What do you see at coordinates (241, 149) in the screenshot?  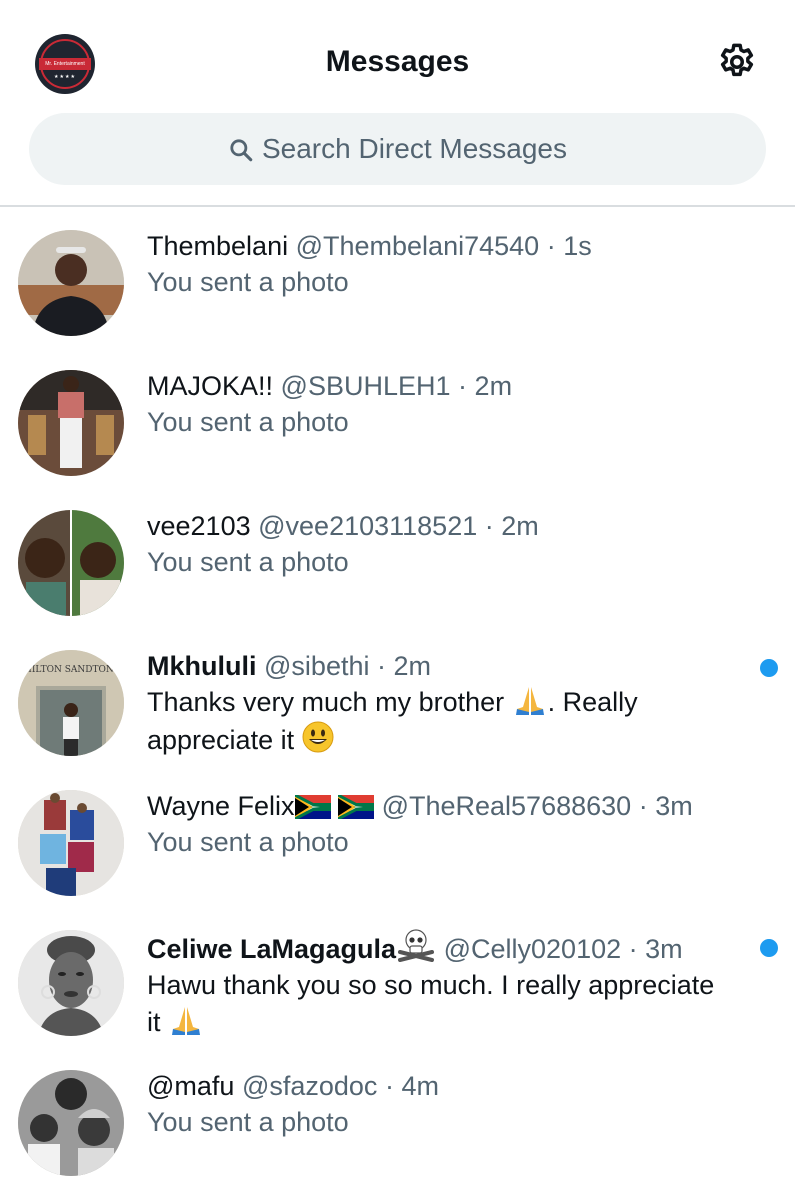 I see `search-icon` at bounding box center [241, 149].